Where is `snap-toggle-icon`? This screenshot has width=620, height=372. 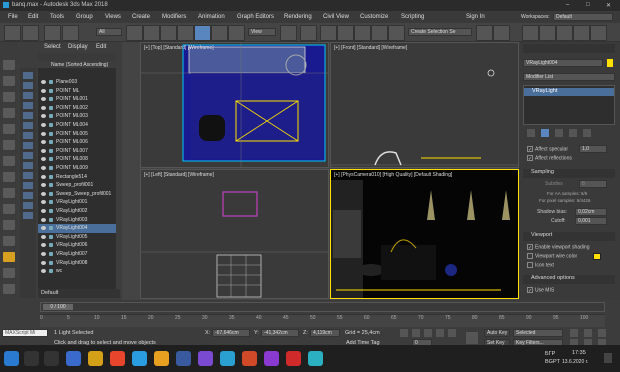 snap-toggle-icon is located at coordinates (345, 33).